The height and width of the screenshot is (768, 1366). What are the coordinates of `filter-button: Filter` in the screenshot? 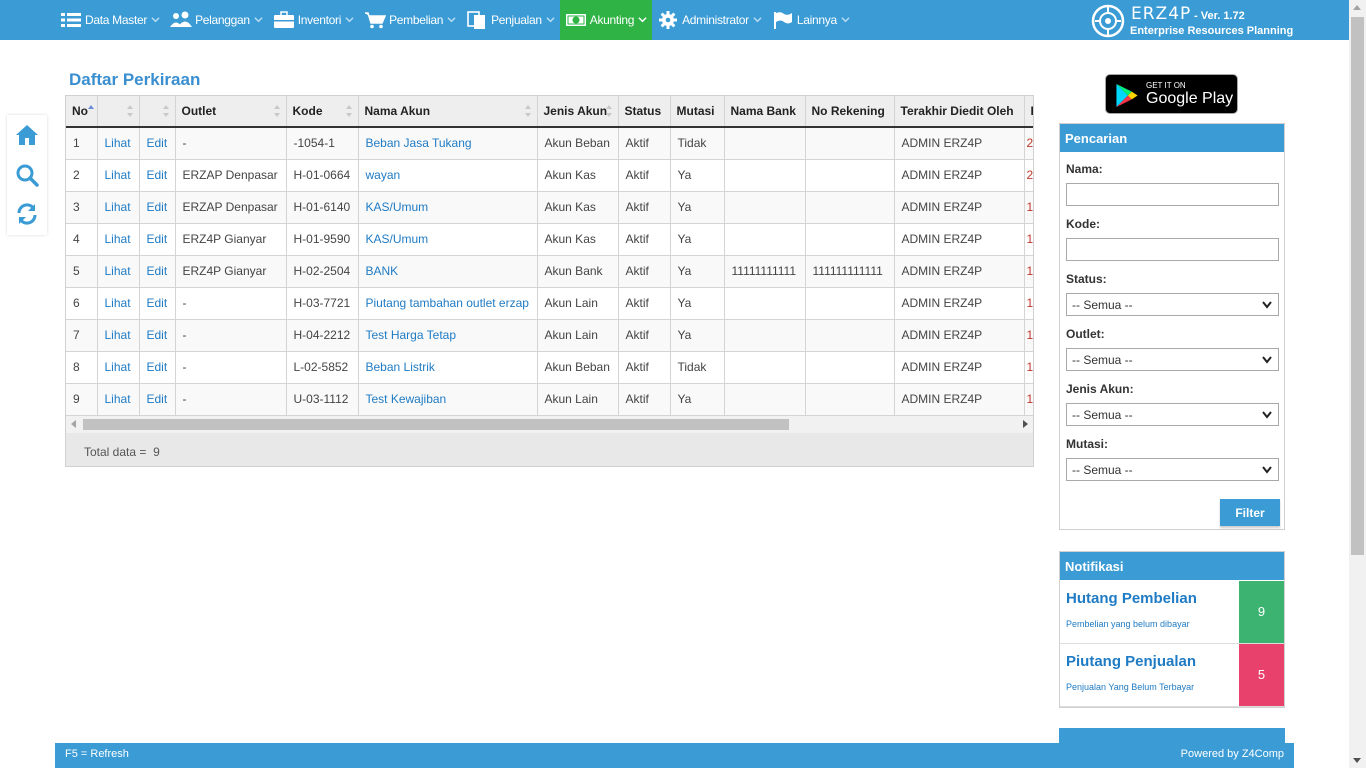 It's located at (1250, 512).